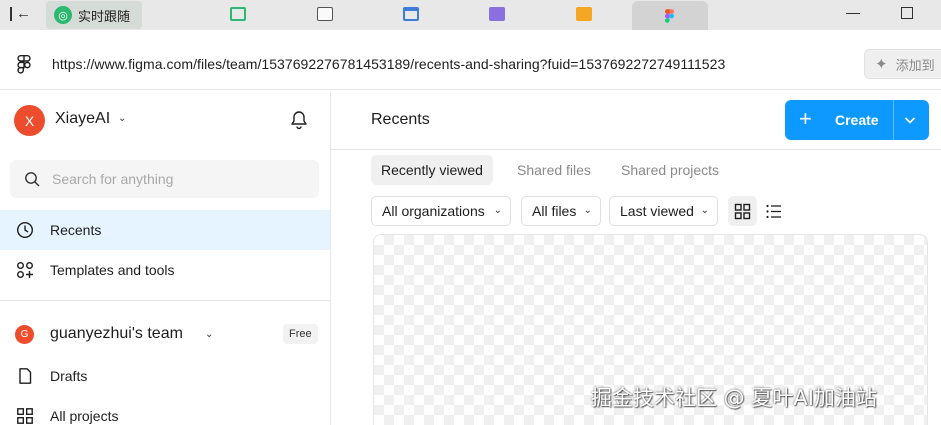 The image size is (941, 425). I want to click on browser-tab-figma, so click(670, 15).